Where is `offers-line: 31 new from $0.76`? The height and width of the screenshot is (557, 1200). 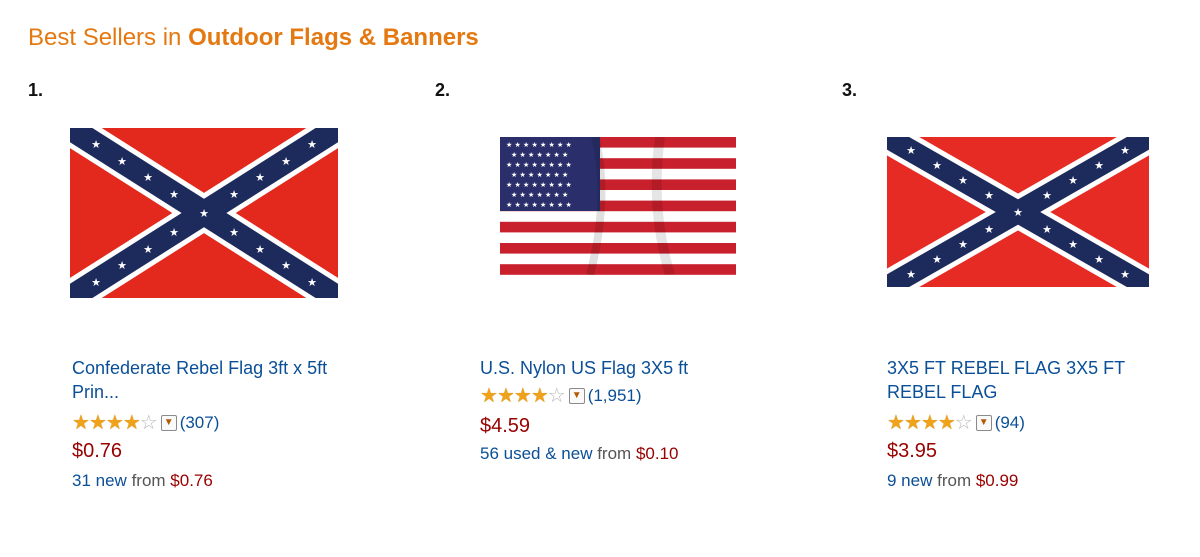 offers-line: 31 new from $0.76 is located at coordinates (142, 481).